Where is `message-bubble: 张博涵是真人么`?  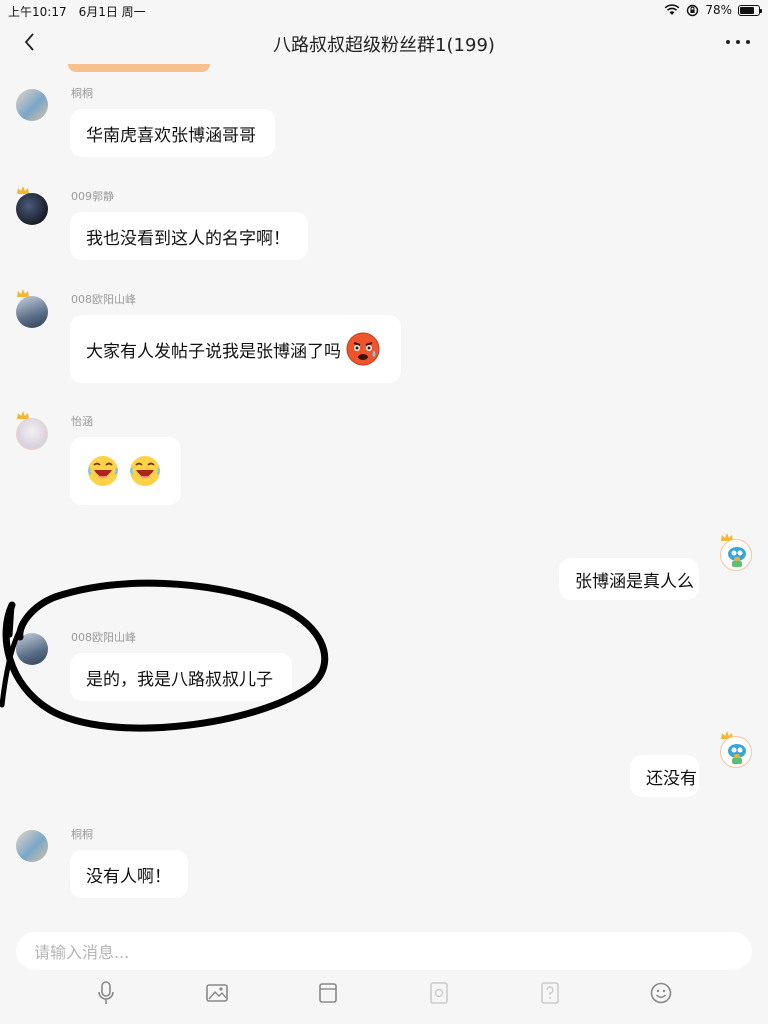 message-bubble: 张博涵是真人么 is located at coordinates (629, 579).